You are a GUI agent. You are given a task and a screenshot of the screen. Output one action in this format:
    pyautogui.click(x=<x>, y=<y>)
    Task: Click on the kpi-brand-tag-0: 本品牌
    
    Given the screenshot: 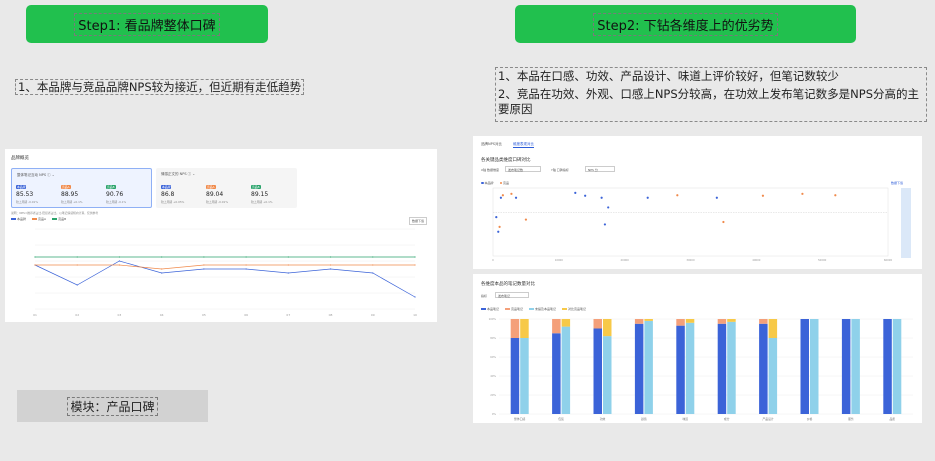 What is the action you would take?
    pyautogui.click(x=21, y=187)
    